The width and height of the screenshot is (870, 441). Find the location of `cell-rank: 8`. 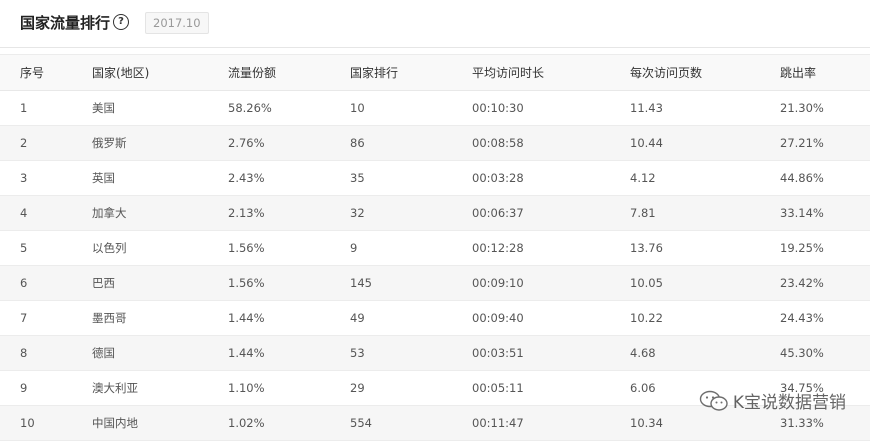

cell-rank: 8 is located at coordinates (46, 353).